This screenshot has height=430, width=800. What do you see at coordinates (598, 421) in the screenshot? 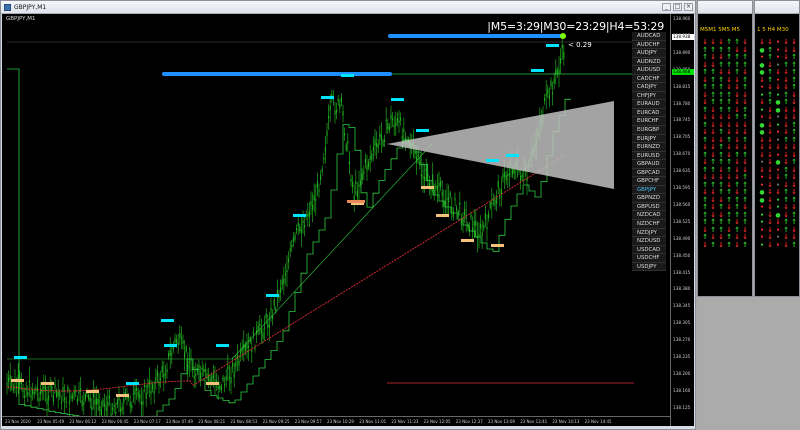
I see `time-tick-label: 23 Nov 14:45` at bounding box center [598, 421].